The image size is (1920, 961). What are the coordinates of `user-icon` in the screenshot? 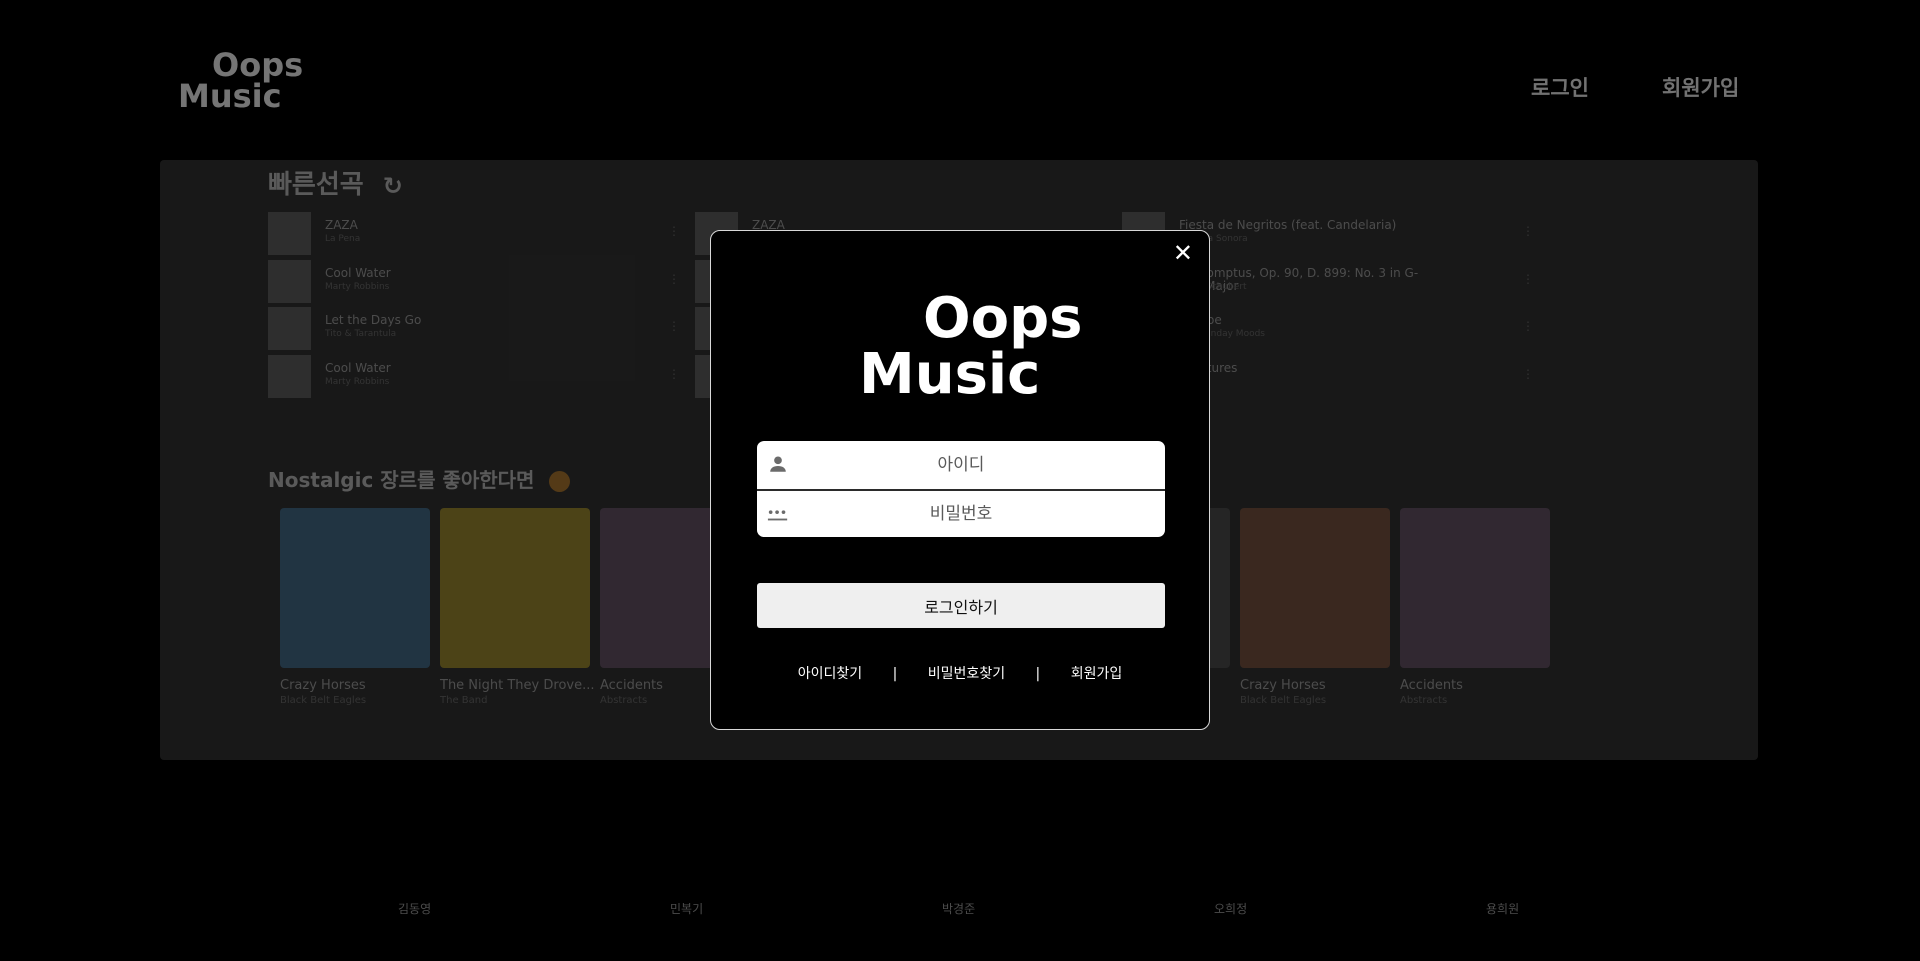 It's located at (778, 464).